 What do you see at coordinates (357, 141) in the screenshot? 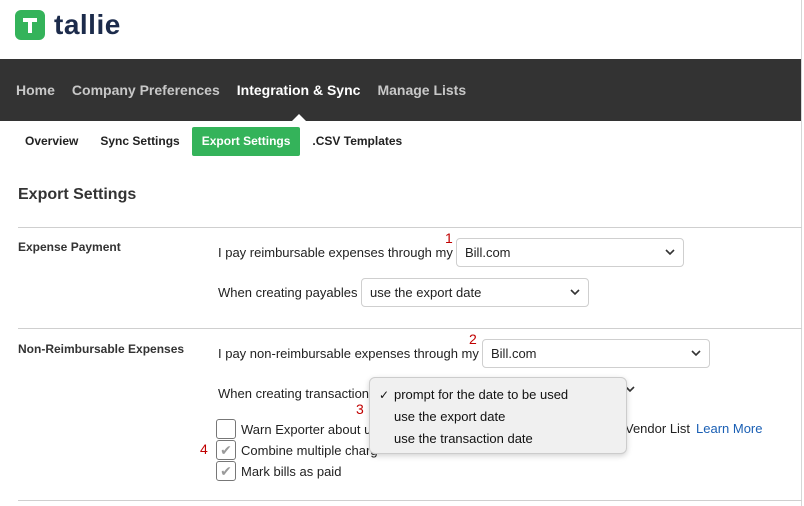
I see `tab-csv-templates: .CSV Templates` at bounding box center [357, 141].